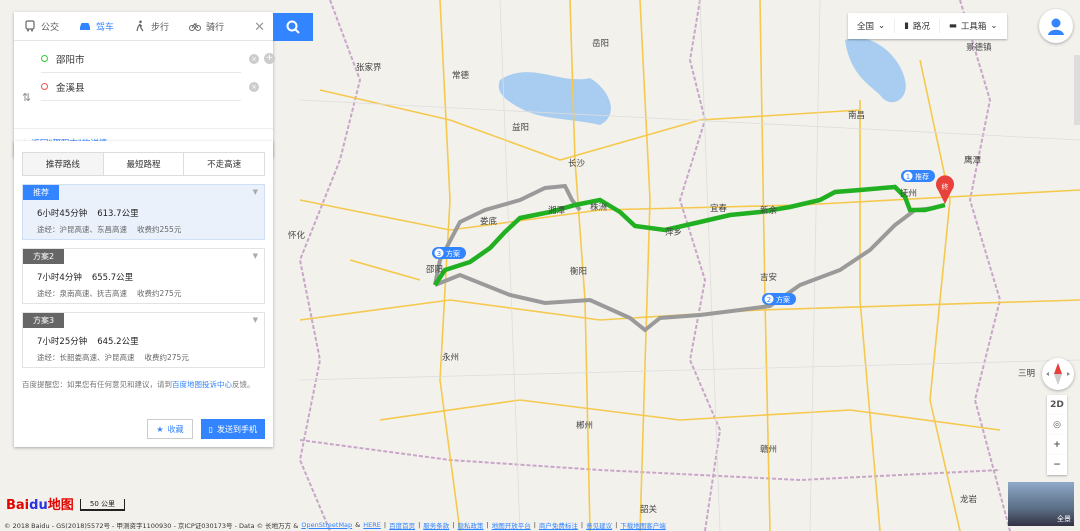  What do you see at coordinates (558, 525) in the screenshot?
I see `footer-link: 商户免费标注` at bounding box center [558, 525].